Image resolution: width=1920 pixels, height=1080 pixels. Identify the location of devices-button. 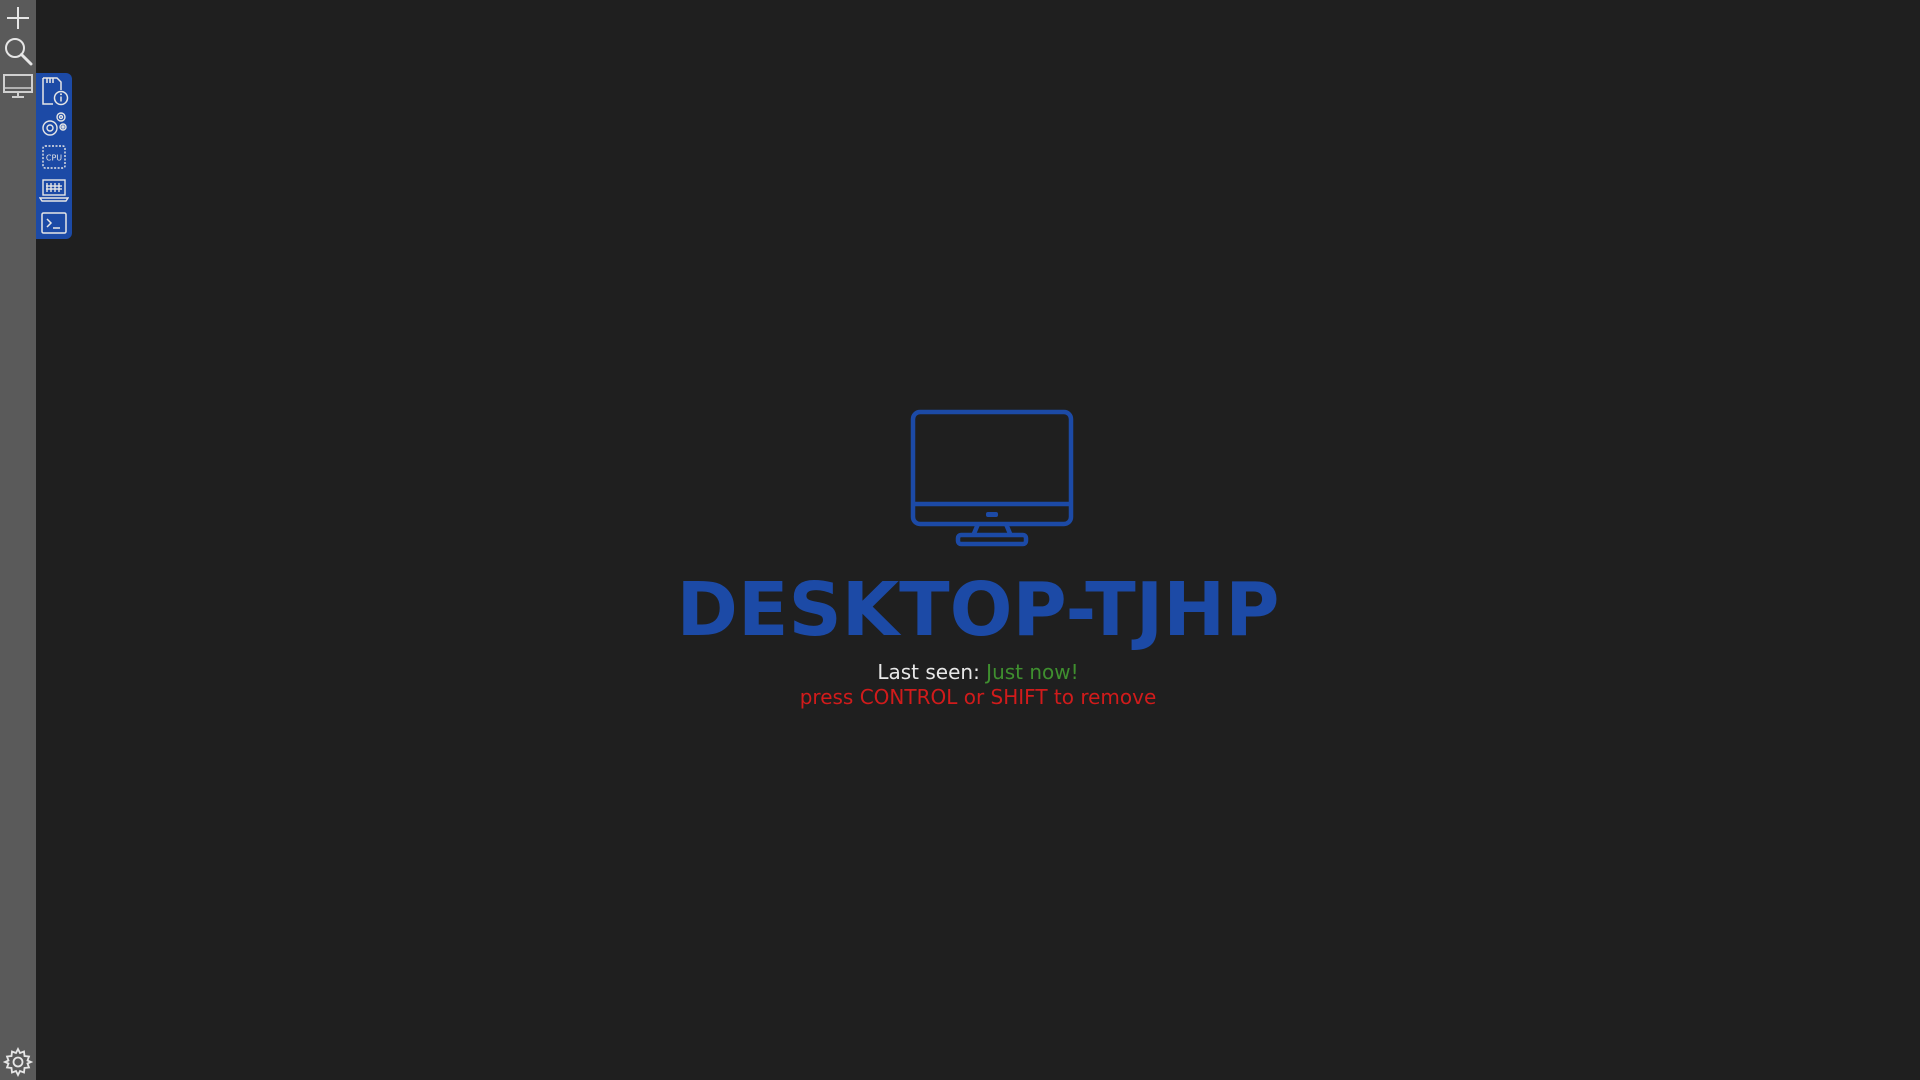
(18, 86).